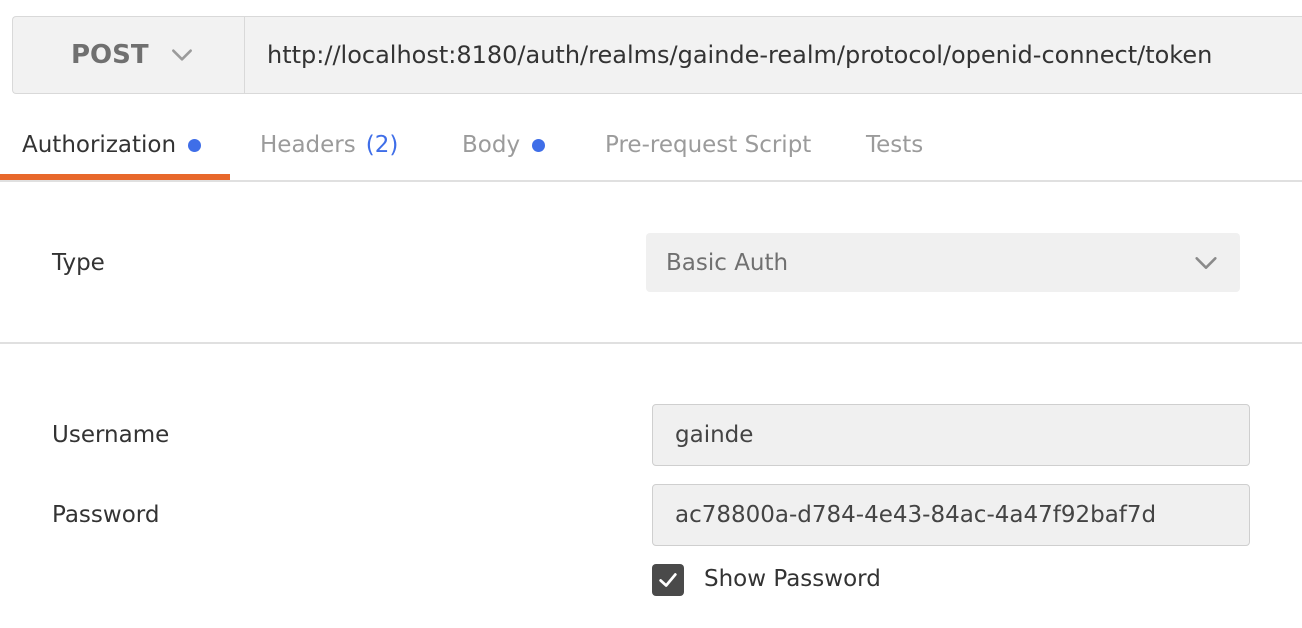 Image resolution: width=1302 pixels, height=628 pixels. I want to click on show-password-checkbox, so click(668, 580).